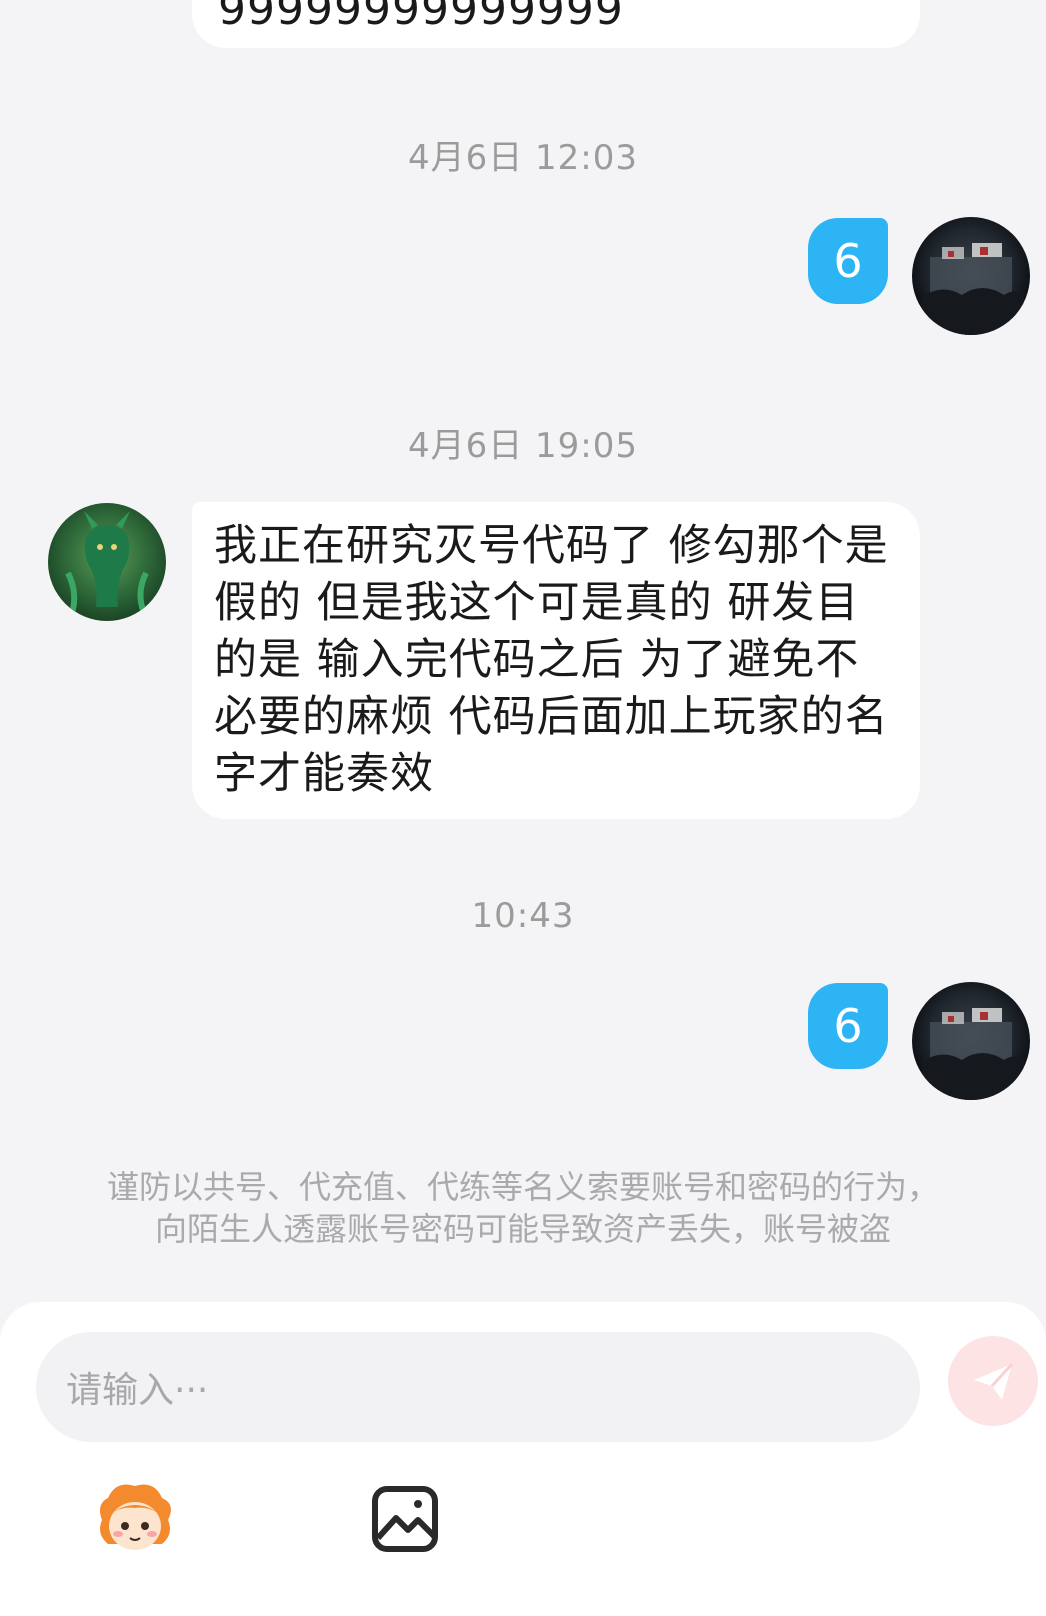  Describe the element at coordinates (522, 1229) in the screenshot. I see `notice-line: 向陌生人透露账号密码可能导致资产丢失，账号被盗` at that location.